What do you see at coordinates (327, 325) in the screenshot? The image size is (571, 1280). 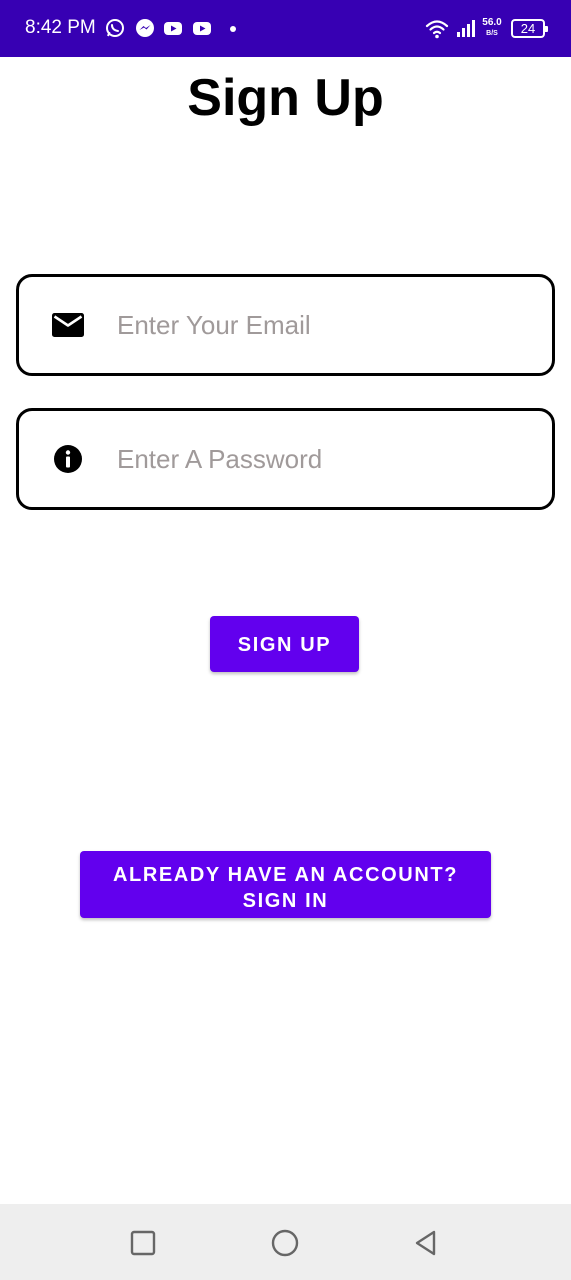 I see `email-input` at bounding box center [327, 325].